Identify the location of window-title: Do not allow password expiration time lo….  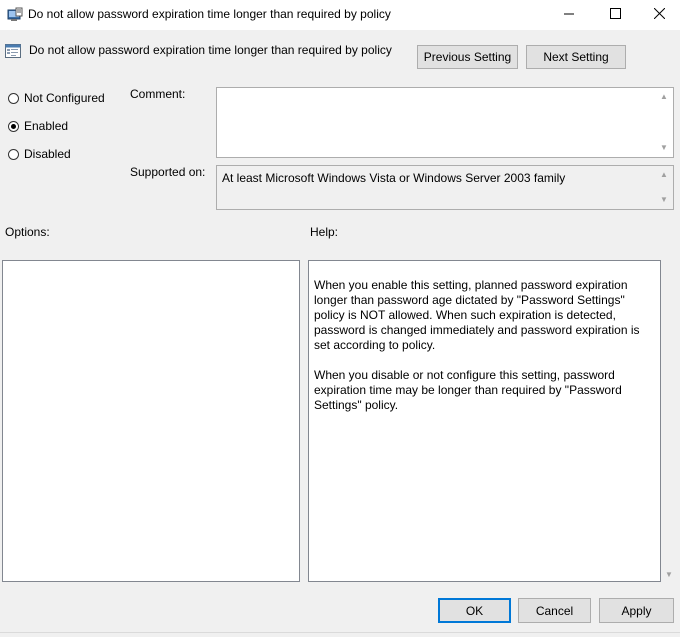
(209, 14).